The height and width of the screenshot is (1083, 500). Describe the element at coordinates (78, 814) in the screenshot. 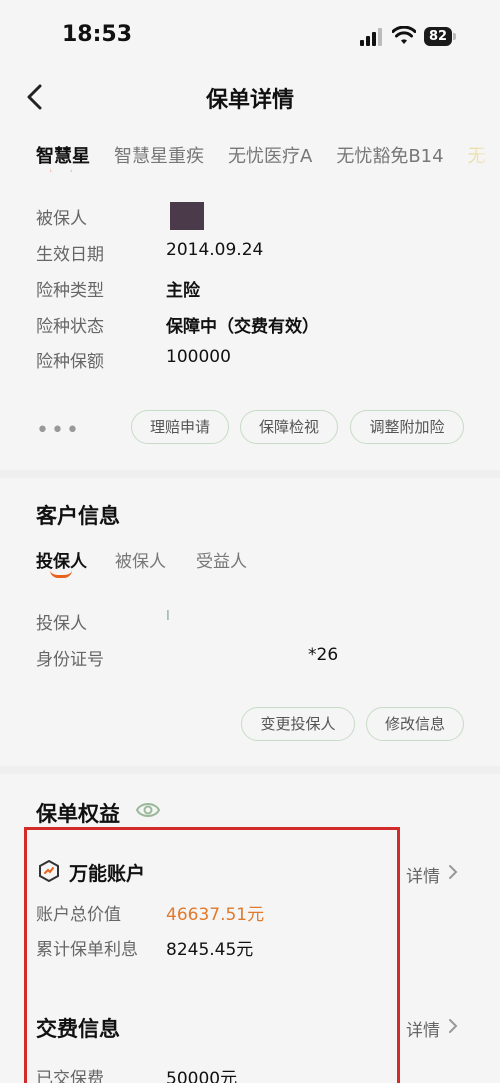

I see `rights-section-title: 保单权益` at that location.